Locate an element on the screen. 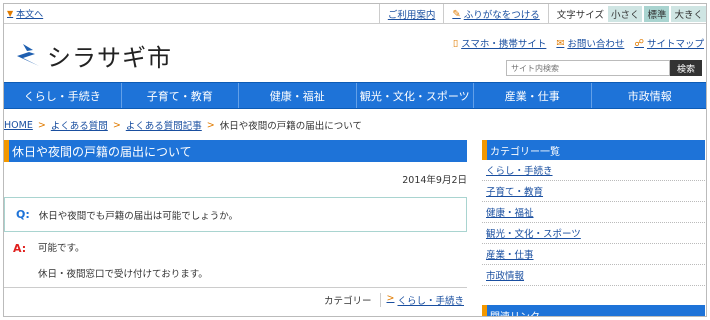  list-item: 観光・文化・スポーツ is located at coordinates (593, 233).